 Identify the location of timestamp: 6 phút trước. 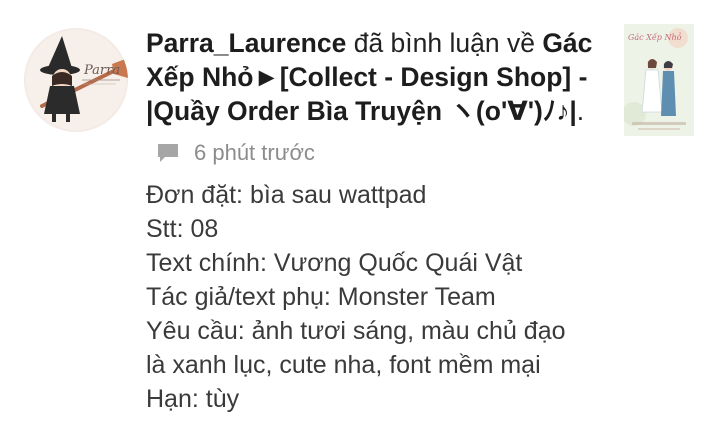
(254, 152).